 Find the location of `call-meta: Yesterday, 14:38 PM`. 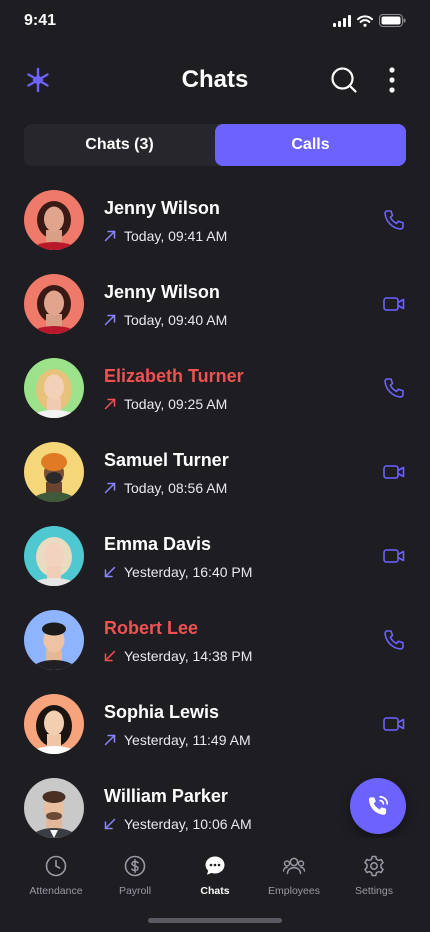

call-meta: Yesterday, 14:38 PM is located at coordinates (178, 656).